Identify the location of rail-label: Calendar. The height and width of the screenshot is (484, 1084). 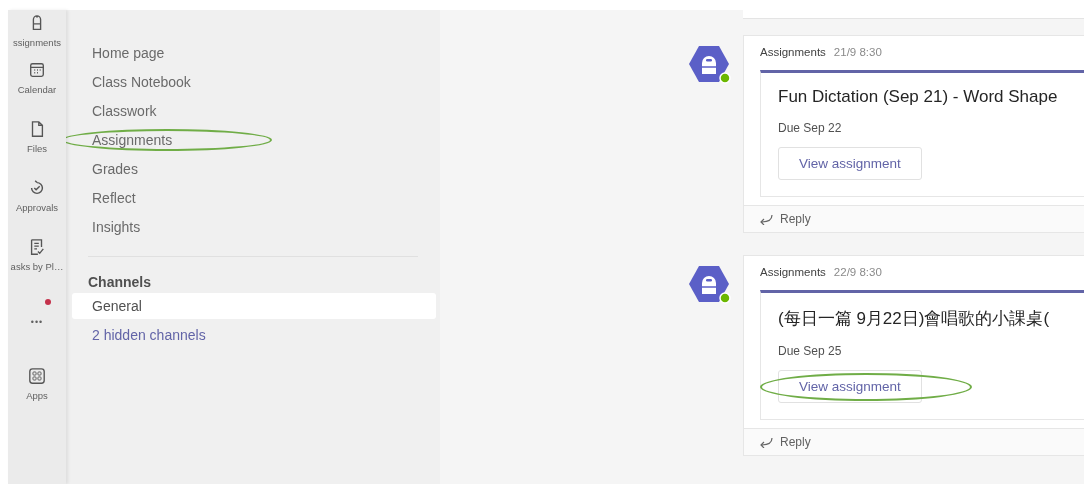
(37, 89).